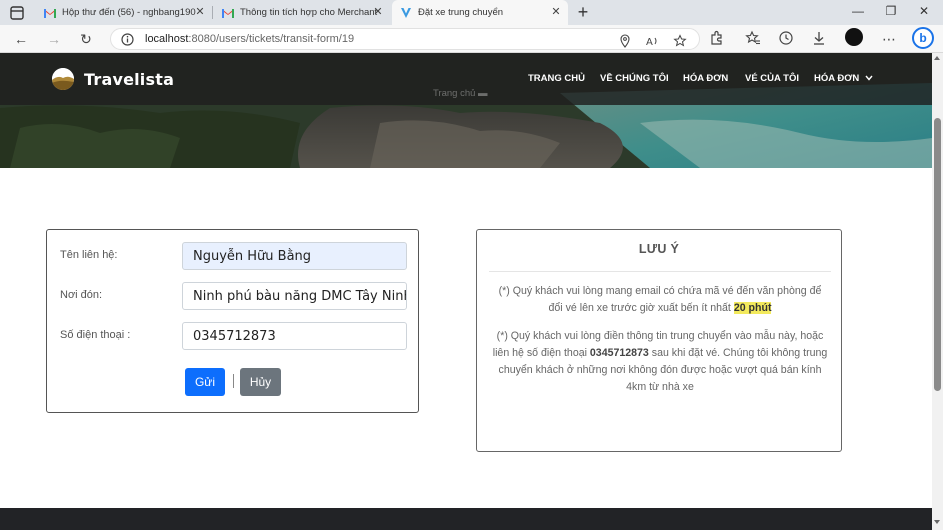  Describe the element at coordinates (129, 12) in the screenshot. I see `tab-label: Hộp thư đến (56) - nghbang190` at that location.